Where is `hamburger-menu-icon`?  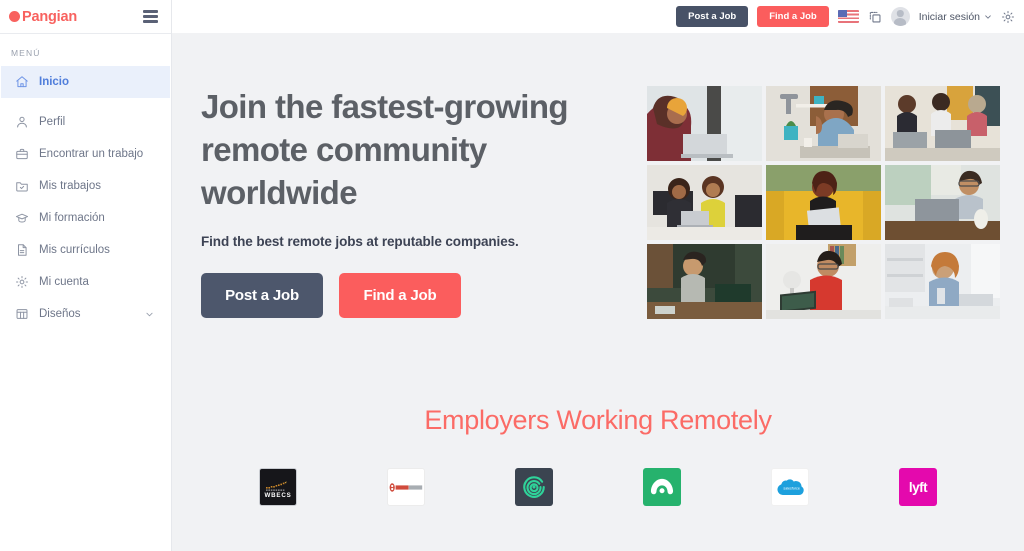
hamburger-menu-icon is located at coordinates (150, 16).